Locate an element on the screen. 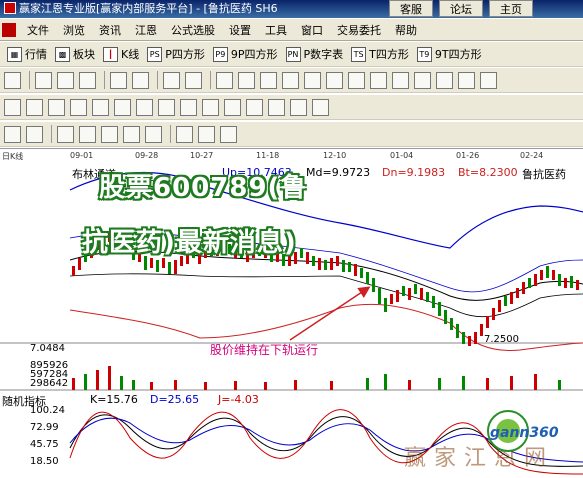 The height and width of the screenshot is (478, 583). text-icon is located at coordinates (400, 80).